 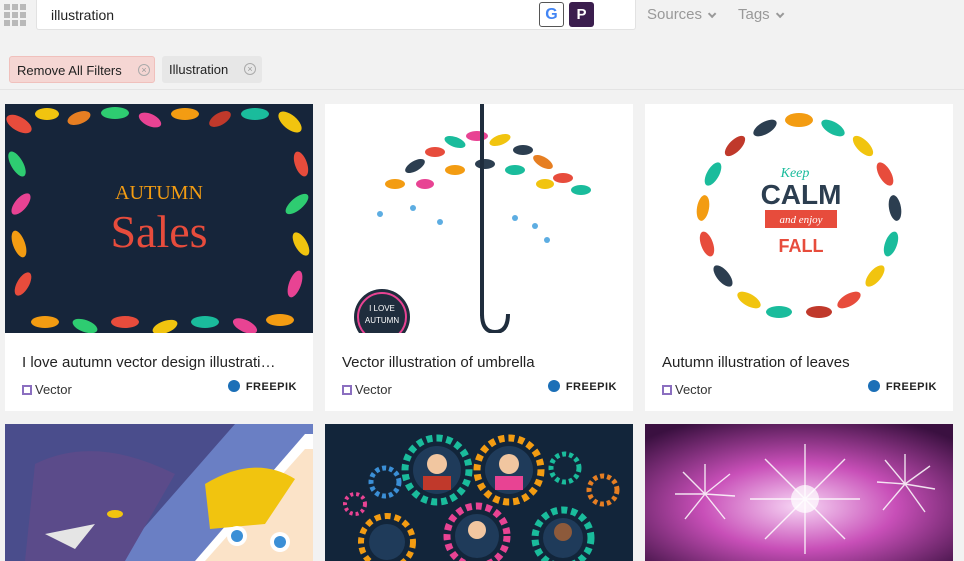 I want to click on sources-dropdown: Sources, so click(x=682, y=14).